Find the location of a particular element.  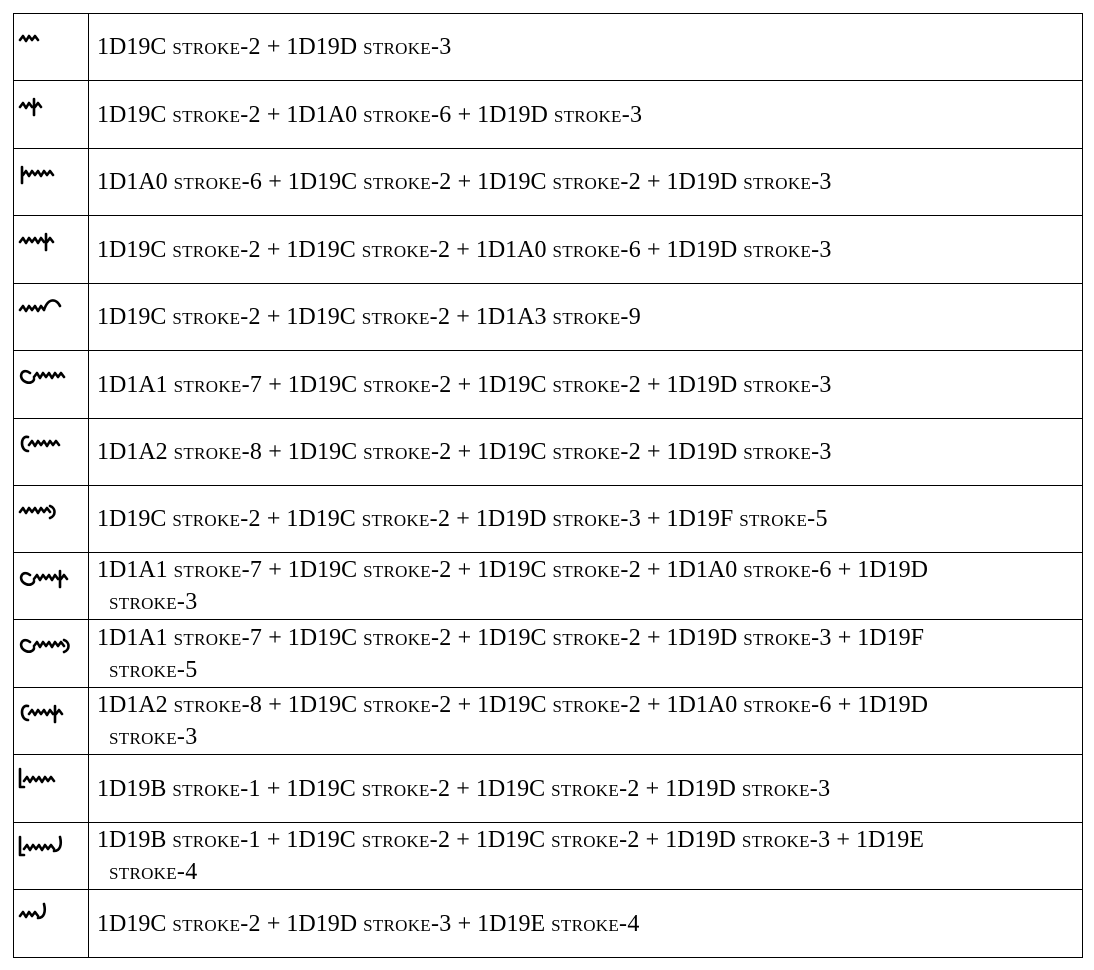

stroke-2-2-9-glyph-icon is located at coordinates (51, 311).